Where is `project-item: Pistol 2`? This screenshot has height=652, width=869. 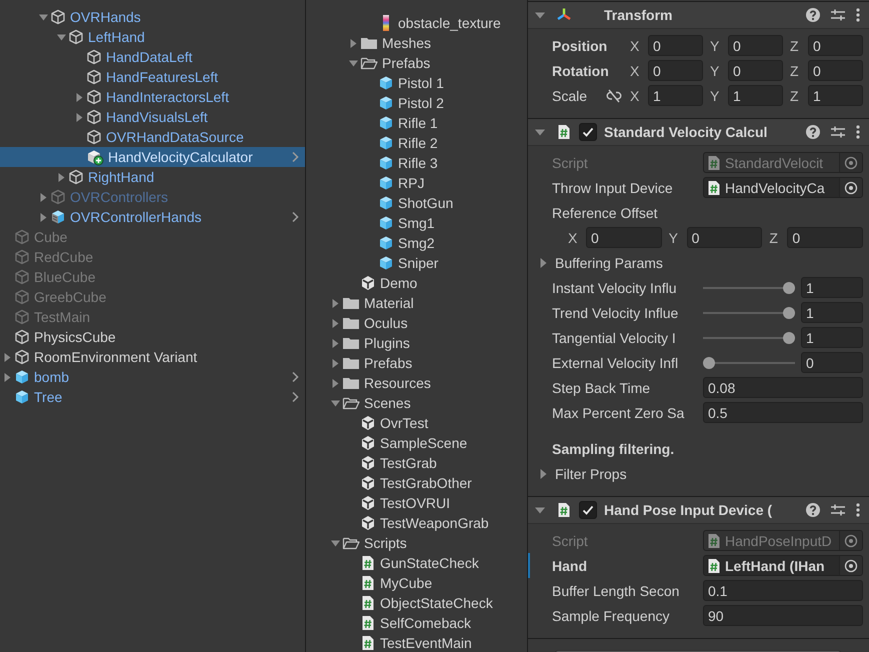 project-item: Pistol 2 is located at coordinates (416, 103).